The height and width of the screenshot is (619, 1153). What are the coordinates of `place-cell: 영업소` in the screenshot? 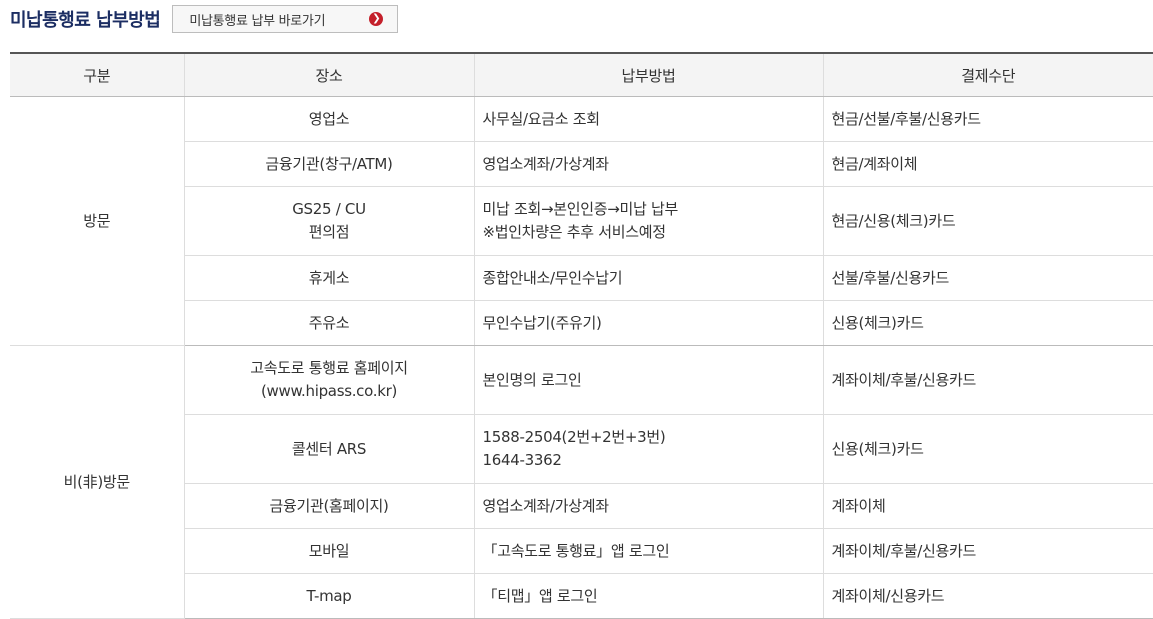 It's located at (328, 119).